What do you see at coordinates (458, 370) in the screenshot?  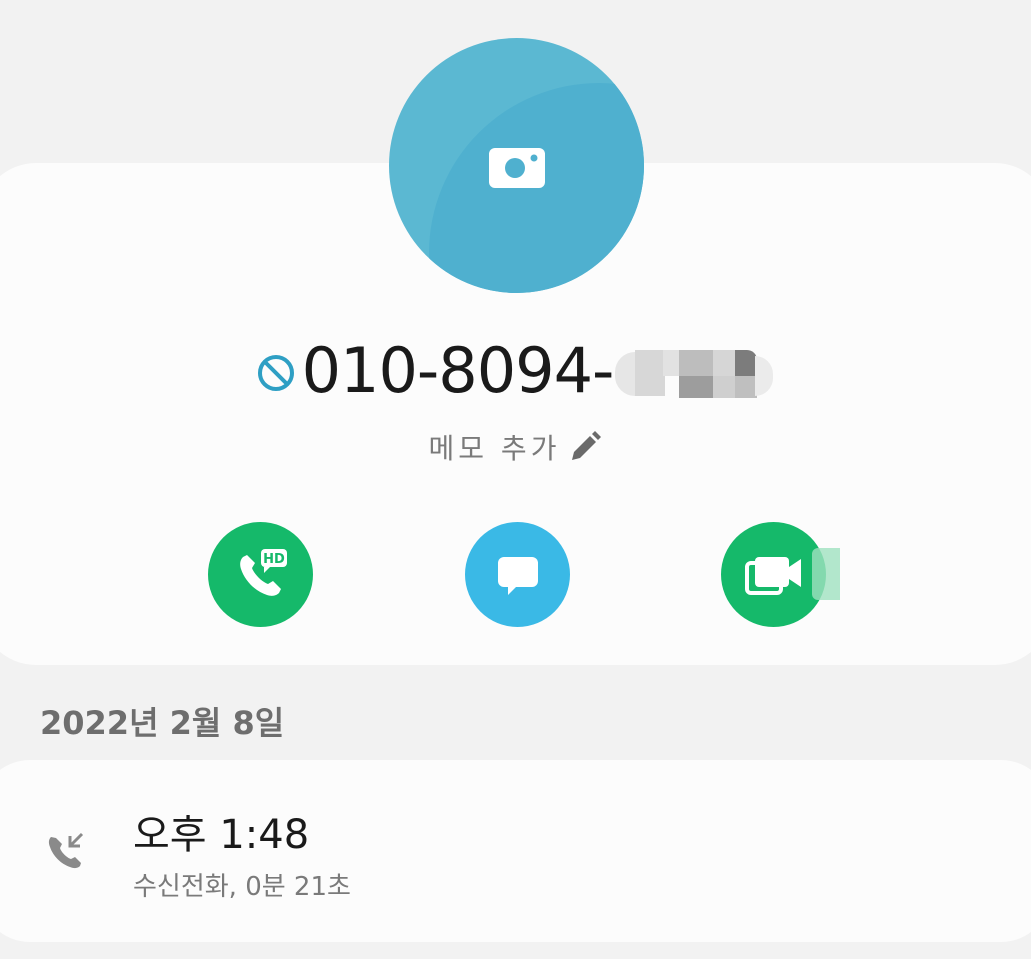 I see `phone-number: 010-8094-` at bounding box center [458, 370].